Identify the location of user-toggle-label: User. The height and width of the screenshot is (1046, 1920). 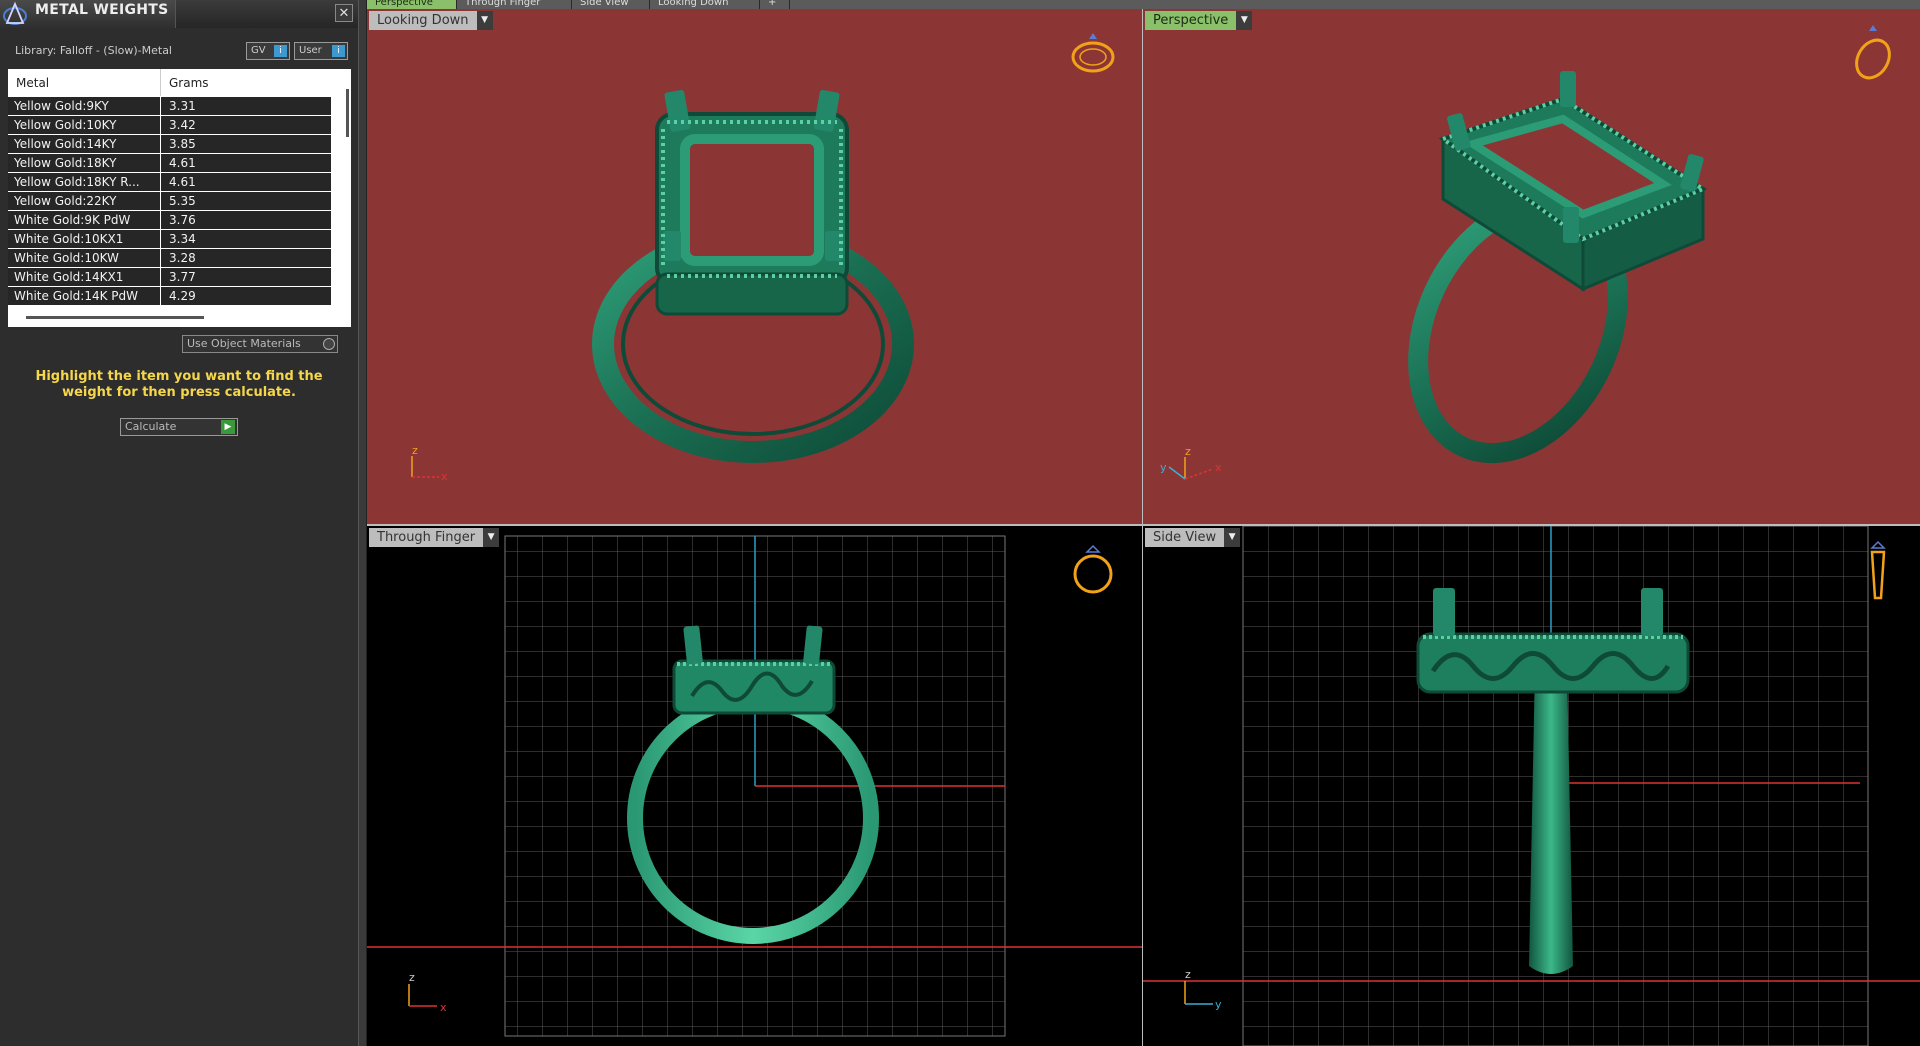
(310, 50).